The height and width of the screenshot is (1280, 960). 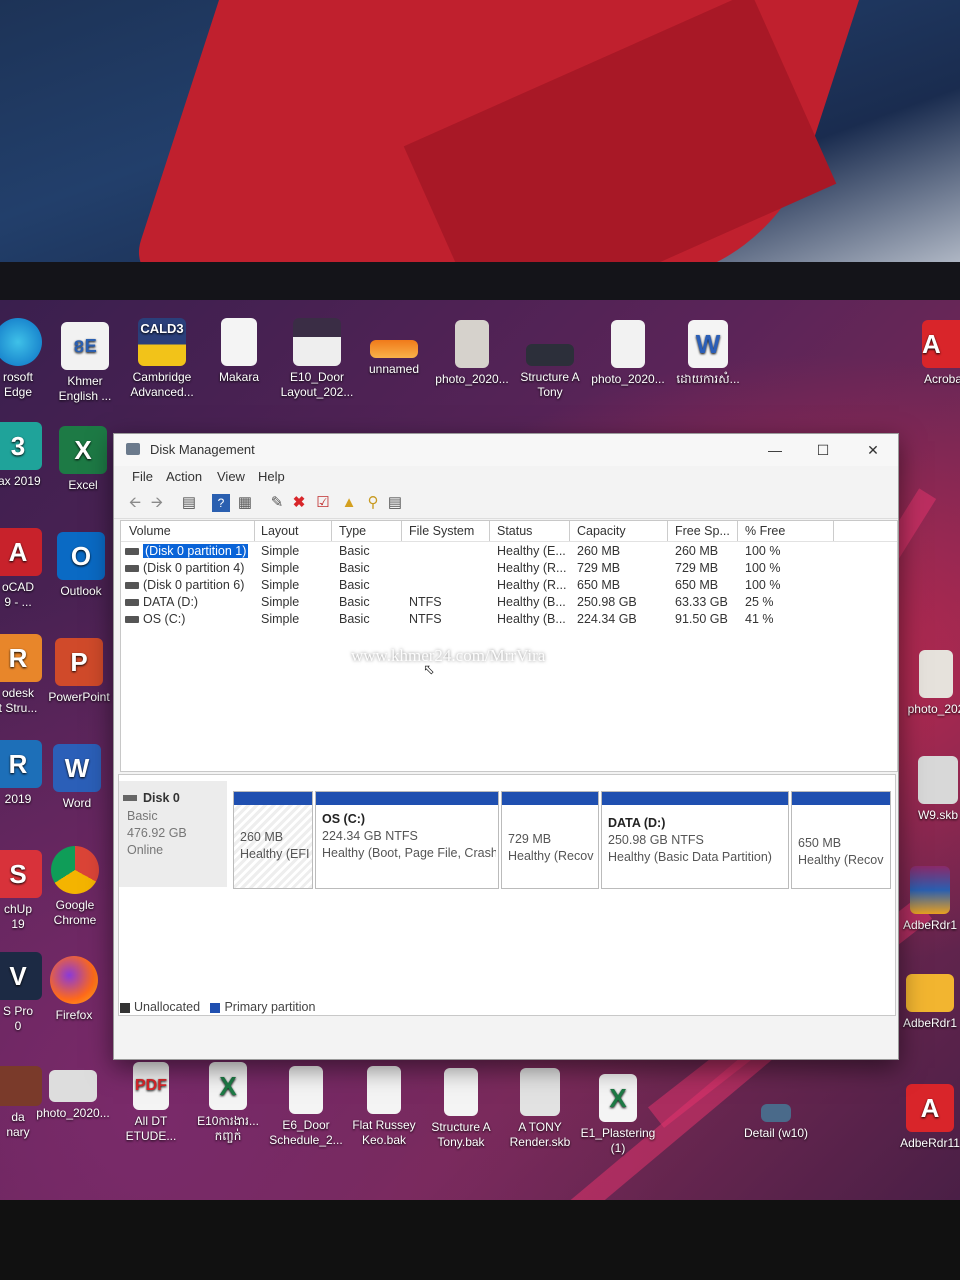 I want to click on col-volume: Volume, so click(x=150, y=531).